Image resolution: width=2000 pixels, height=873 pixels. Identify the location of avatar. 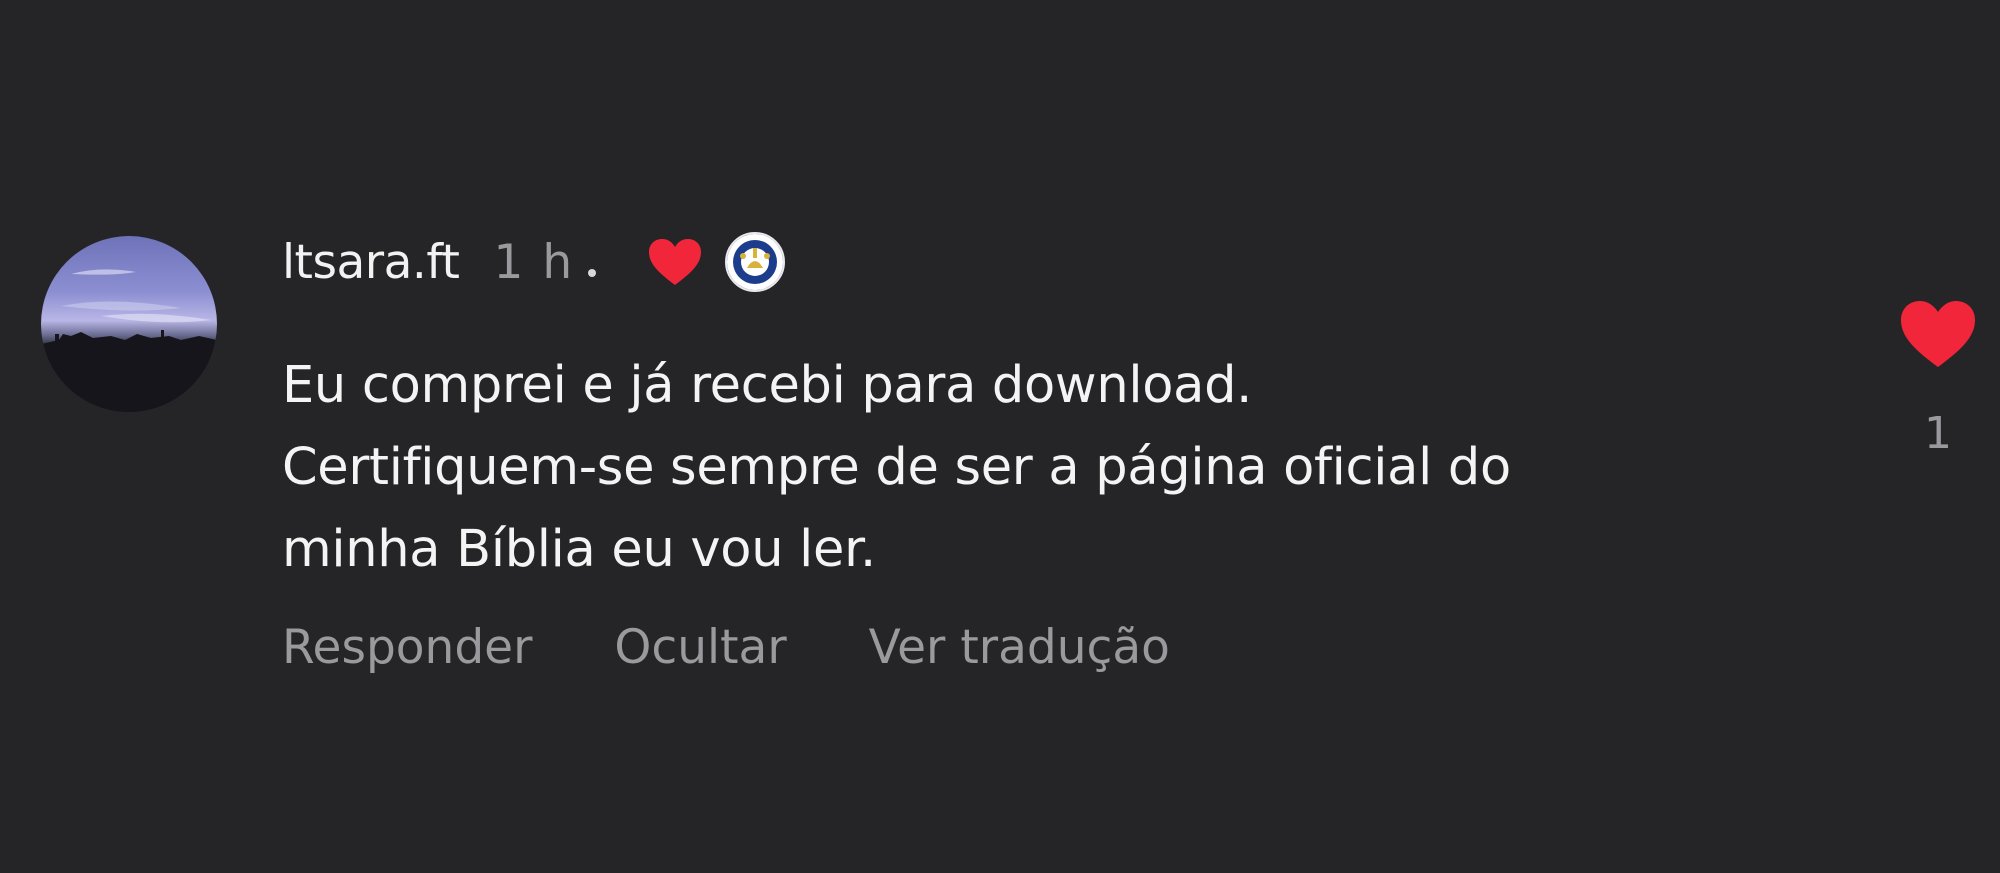
(129, 324).